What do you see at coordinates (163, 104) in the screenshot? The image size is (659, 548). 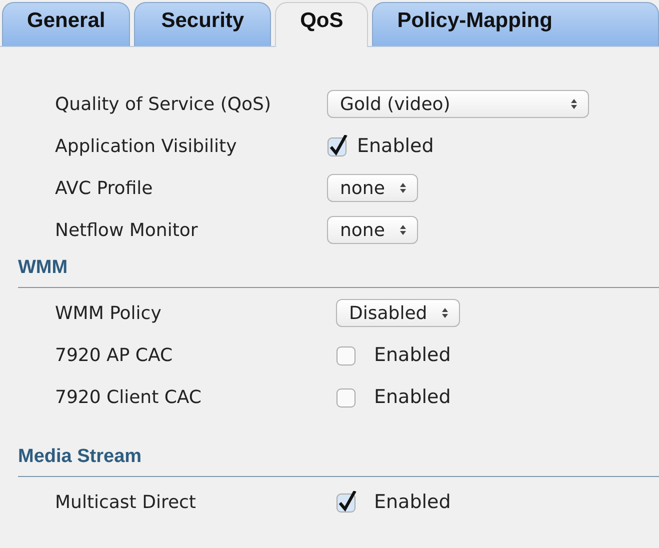 I see `field-label: Quality of Service (QoS)` at bounding box center [163, 104].